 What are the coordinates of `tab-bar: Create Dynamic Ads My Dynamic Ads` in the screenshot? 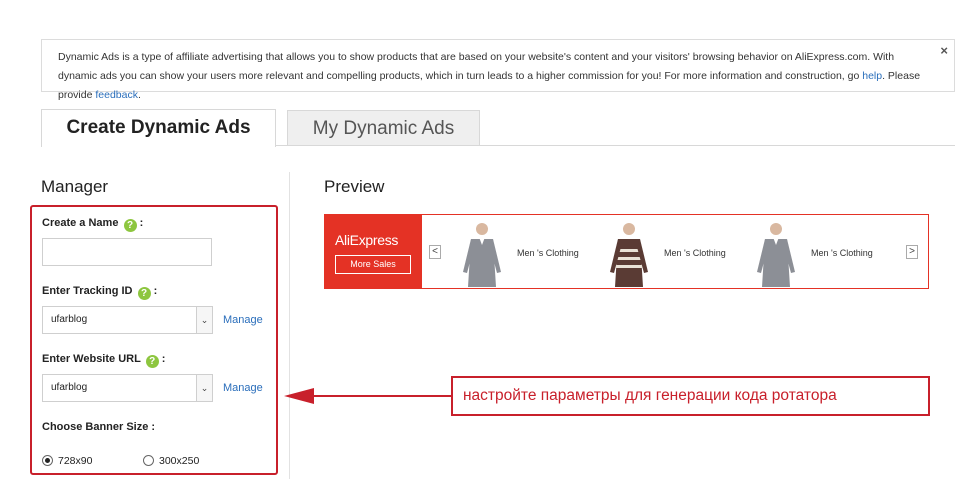 It's located at (498, 128).